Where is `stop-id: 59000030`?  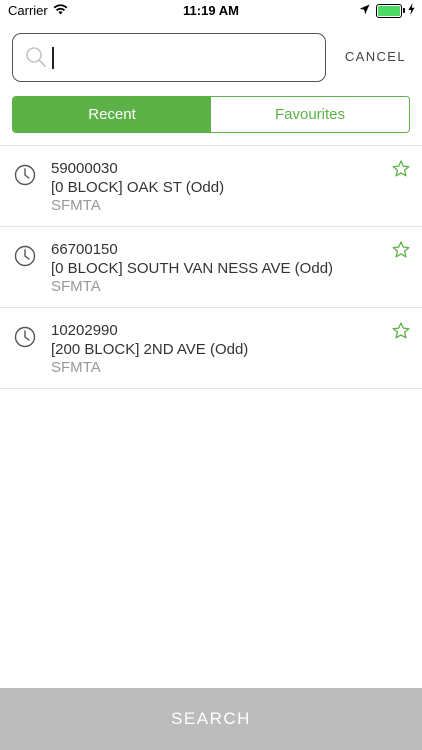
stop-id: 59000030 is located at coordinates (84, 168).